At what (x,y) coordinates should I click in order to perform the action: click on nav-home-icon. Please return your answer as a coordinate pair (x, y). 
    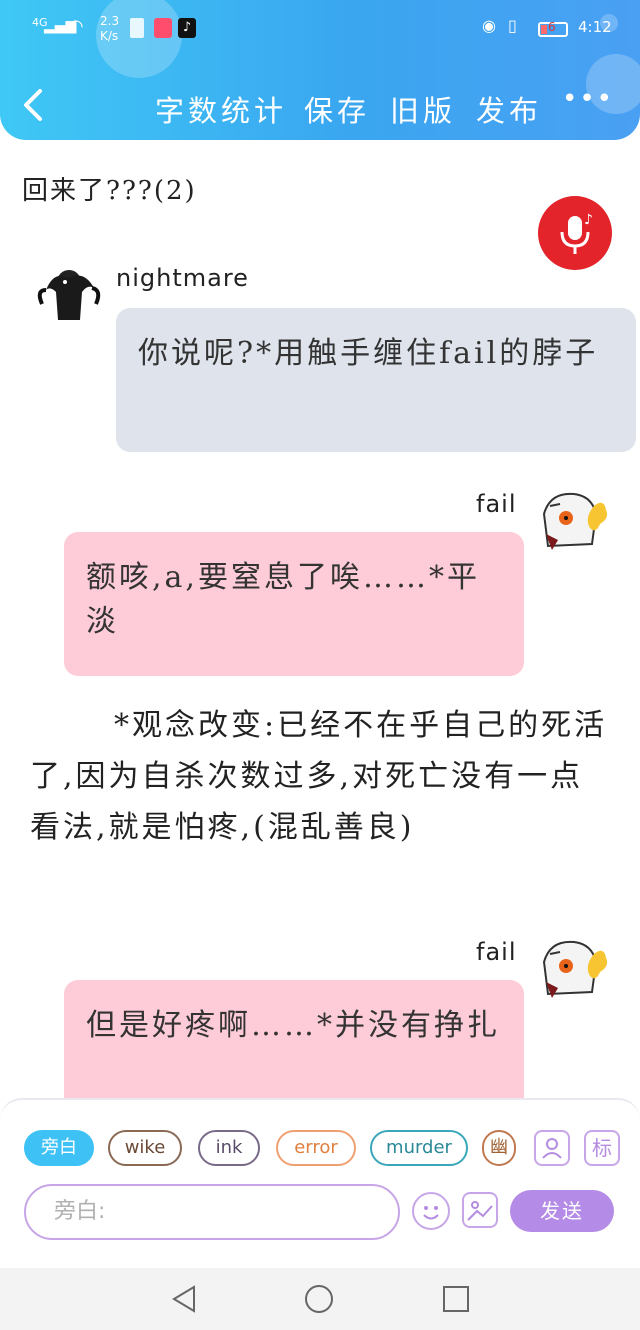
    Looking at the image, I should click on (319, 1299).